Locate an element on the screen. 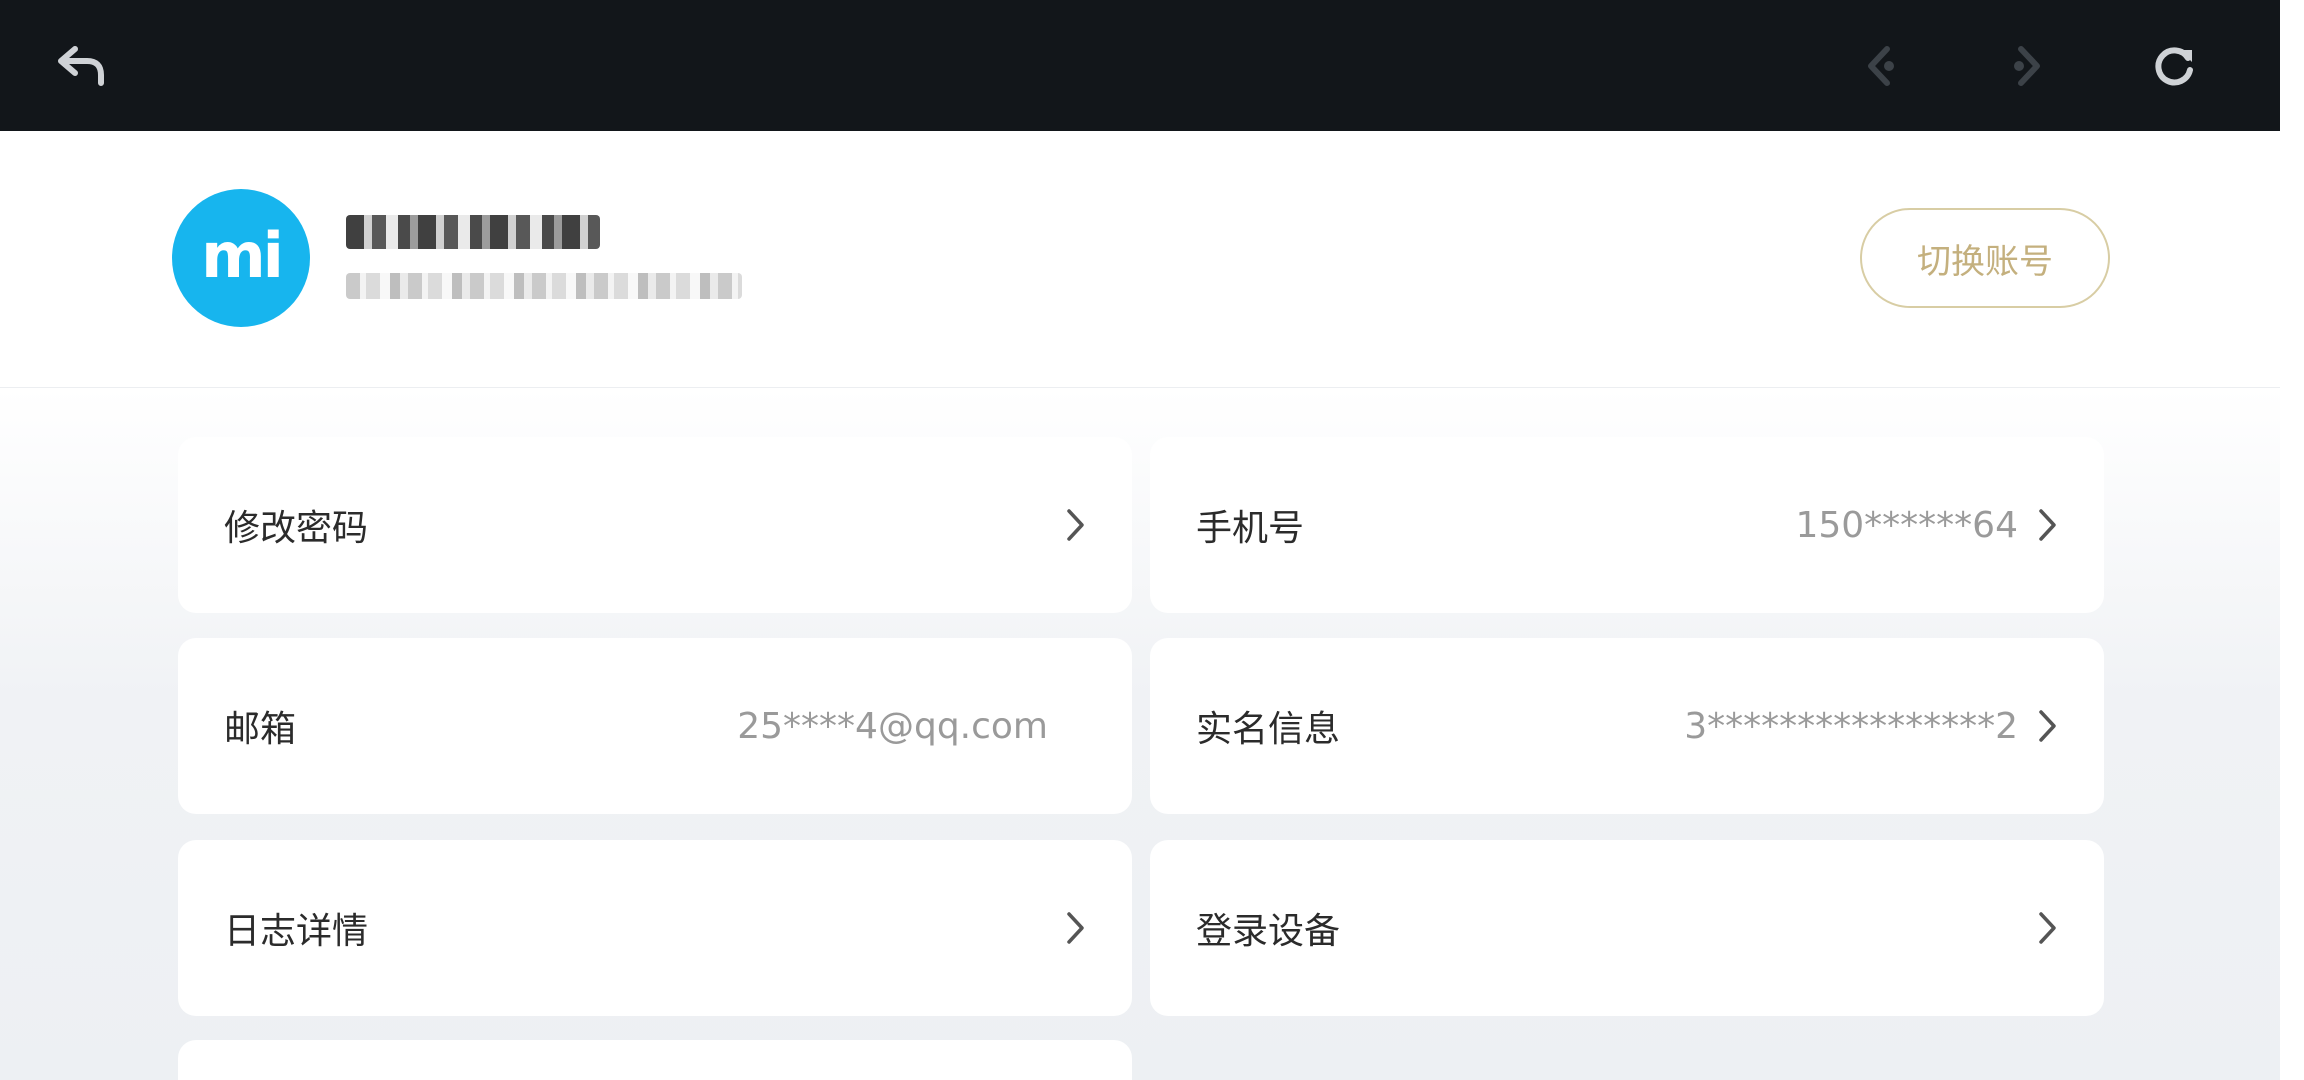 The width and height of the screenshot is (2304, 1080). switch-account-button: 切换账号 is located at coordinates (1985, 258).